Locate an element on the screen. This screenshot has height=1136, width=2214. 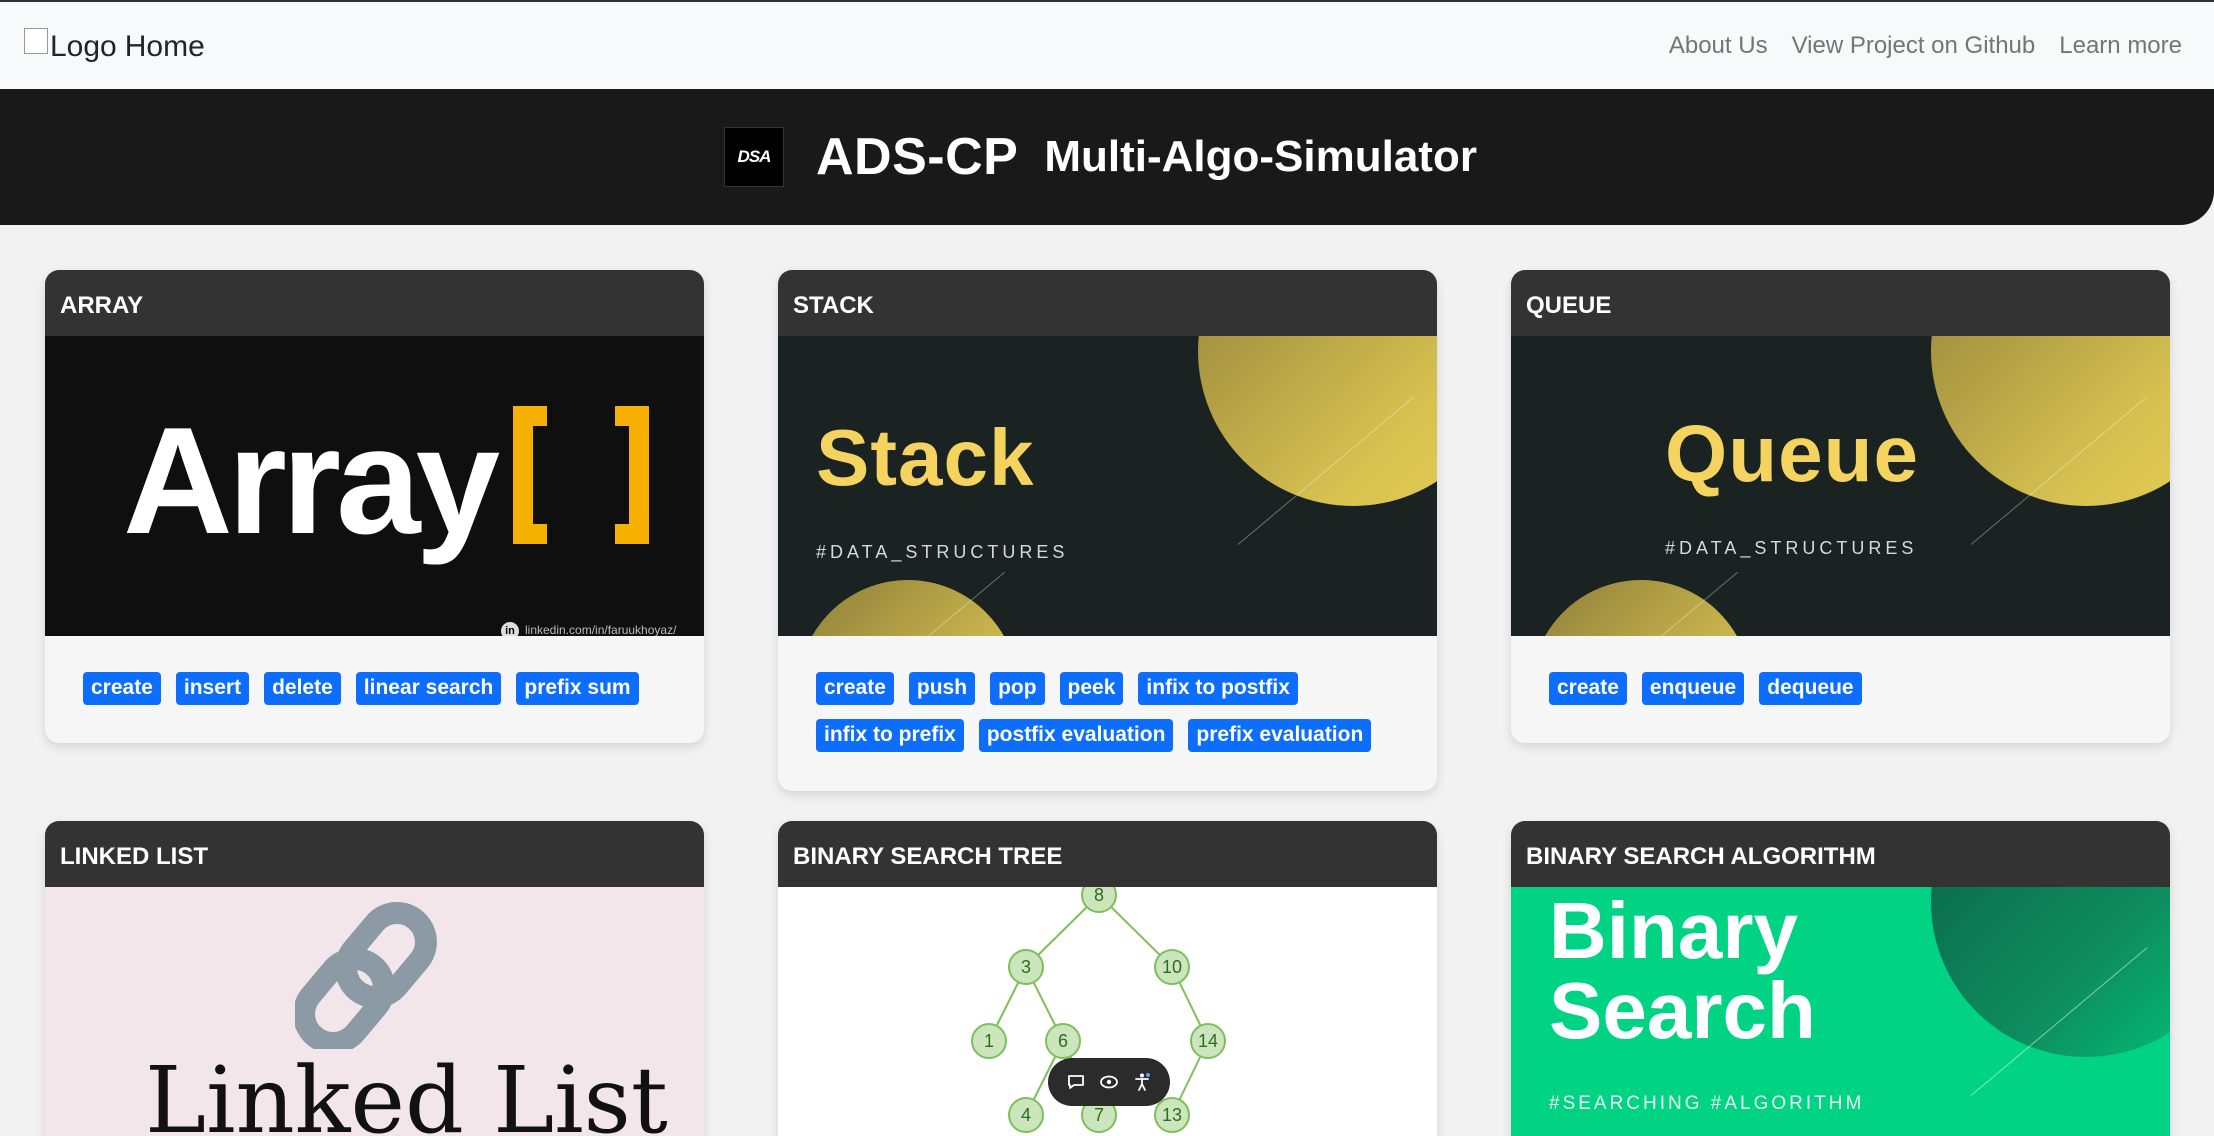
card-title: LINKED LIST is located at coordinates (374, 854).